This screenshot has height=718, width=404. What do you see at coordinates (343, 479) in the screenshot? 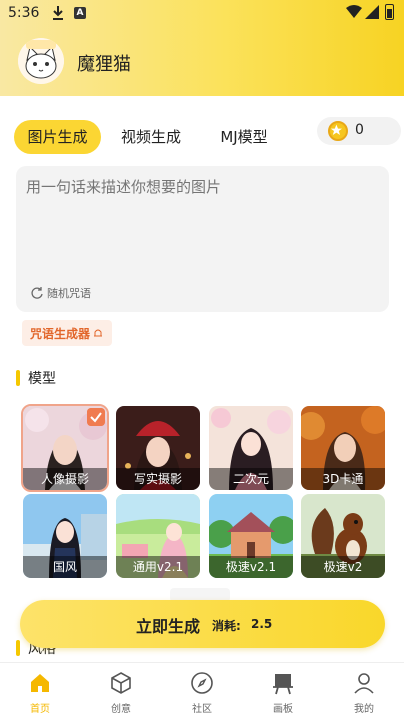
I see `model-label: 3D卡通` at bounding box center [343, 479].